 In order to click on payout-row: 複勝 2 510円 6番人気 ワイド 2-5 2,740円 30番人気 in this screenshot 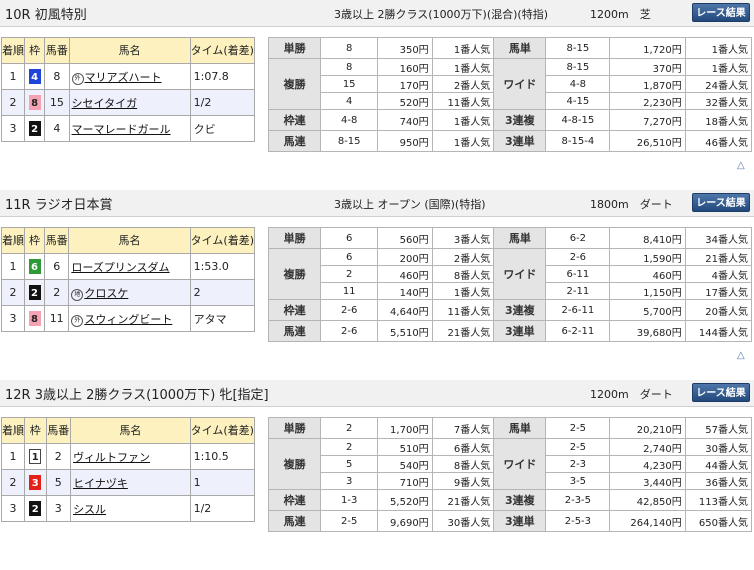, I will do `click(510, 464)`.